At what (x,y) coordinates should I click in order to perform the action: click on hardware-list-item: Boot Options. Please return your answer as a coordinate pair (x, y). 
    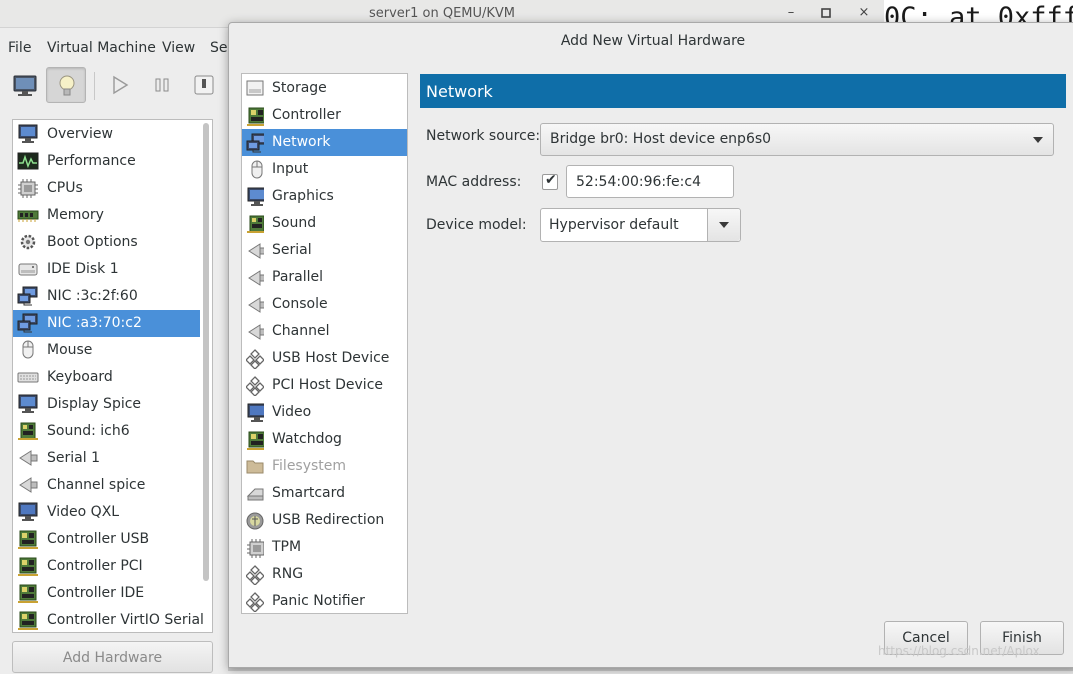
    Looking at the image, I should click on (106, 242).